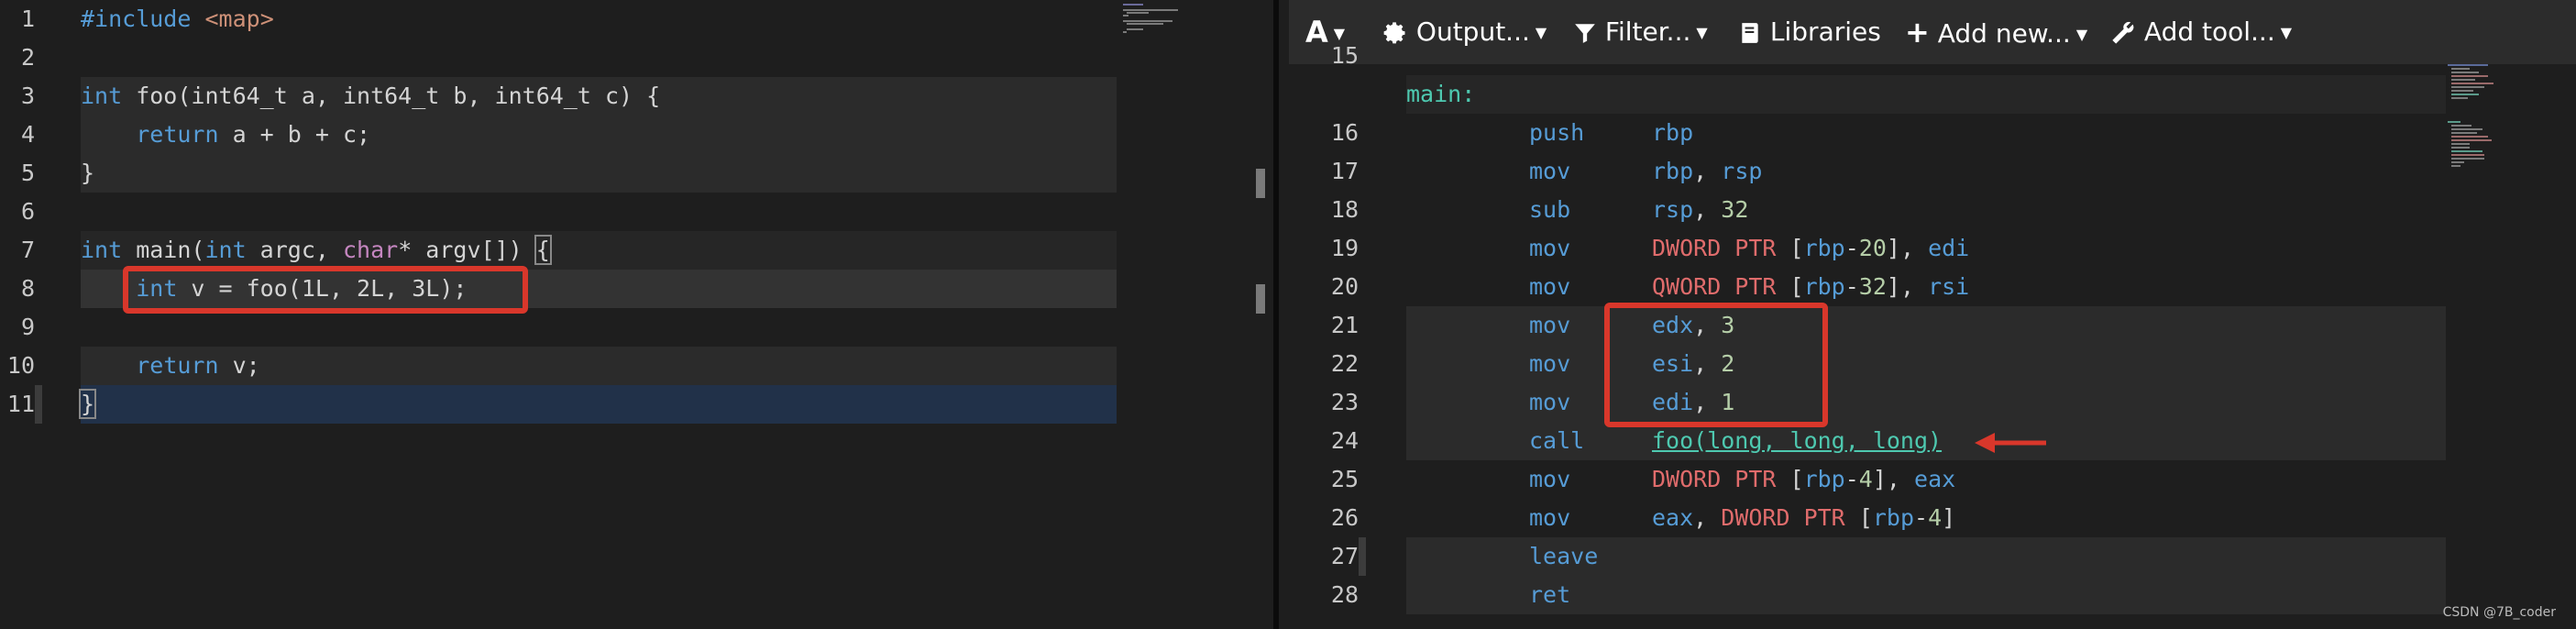 This screenshot has height=629, width=2576. What do you see at coordinates (20, 366) in the screenshot?
I see `line-number: 10` at bounding box center [20, 366].